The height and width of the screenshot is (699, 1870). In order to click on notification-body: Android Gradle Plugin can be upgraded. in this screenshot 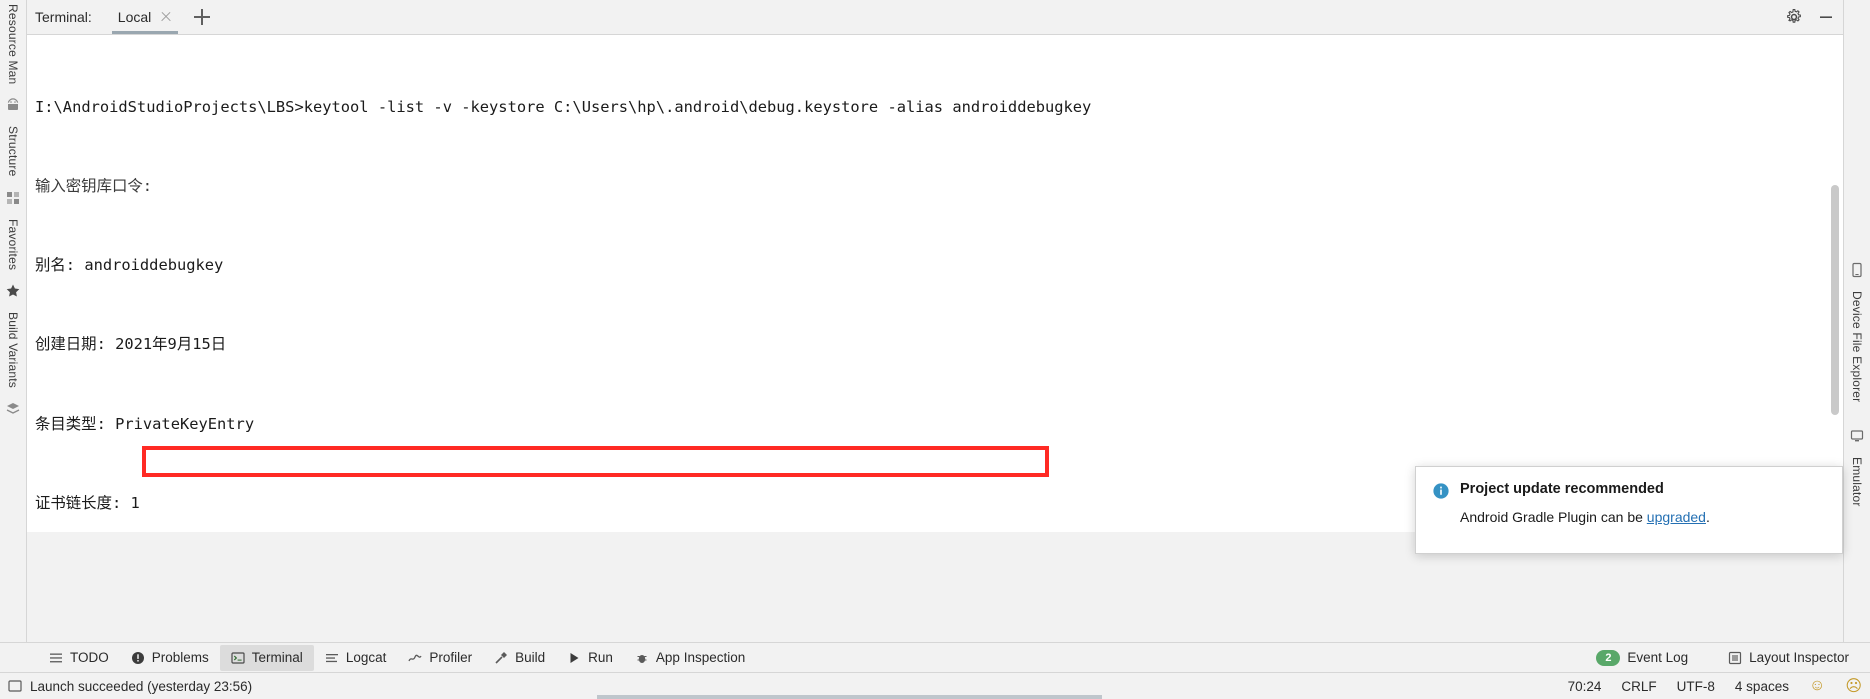, I will do `click(1643, 517)`.